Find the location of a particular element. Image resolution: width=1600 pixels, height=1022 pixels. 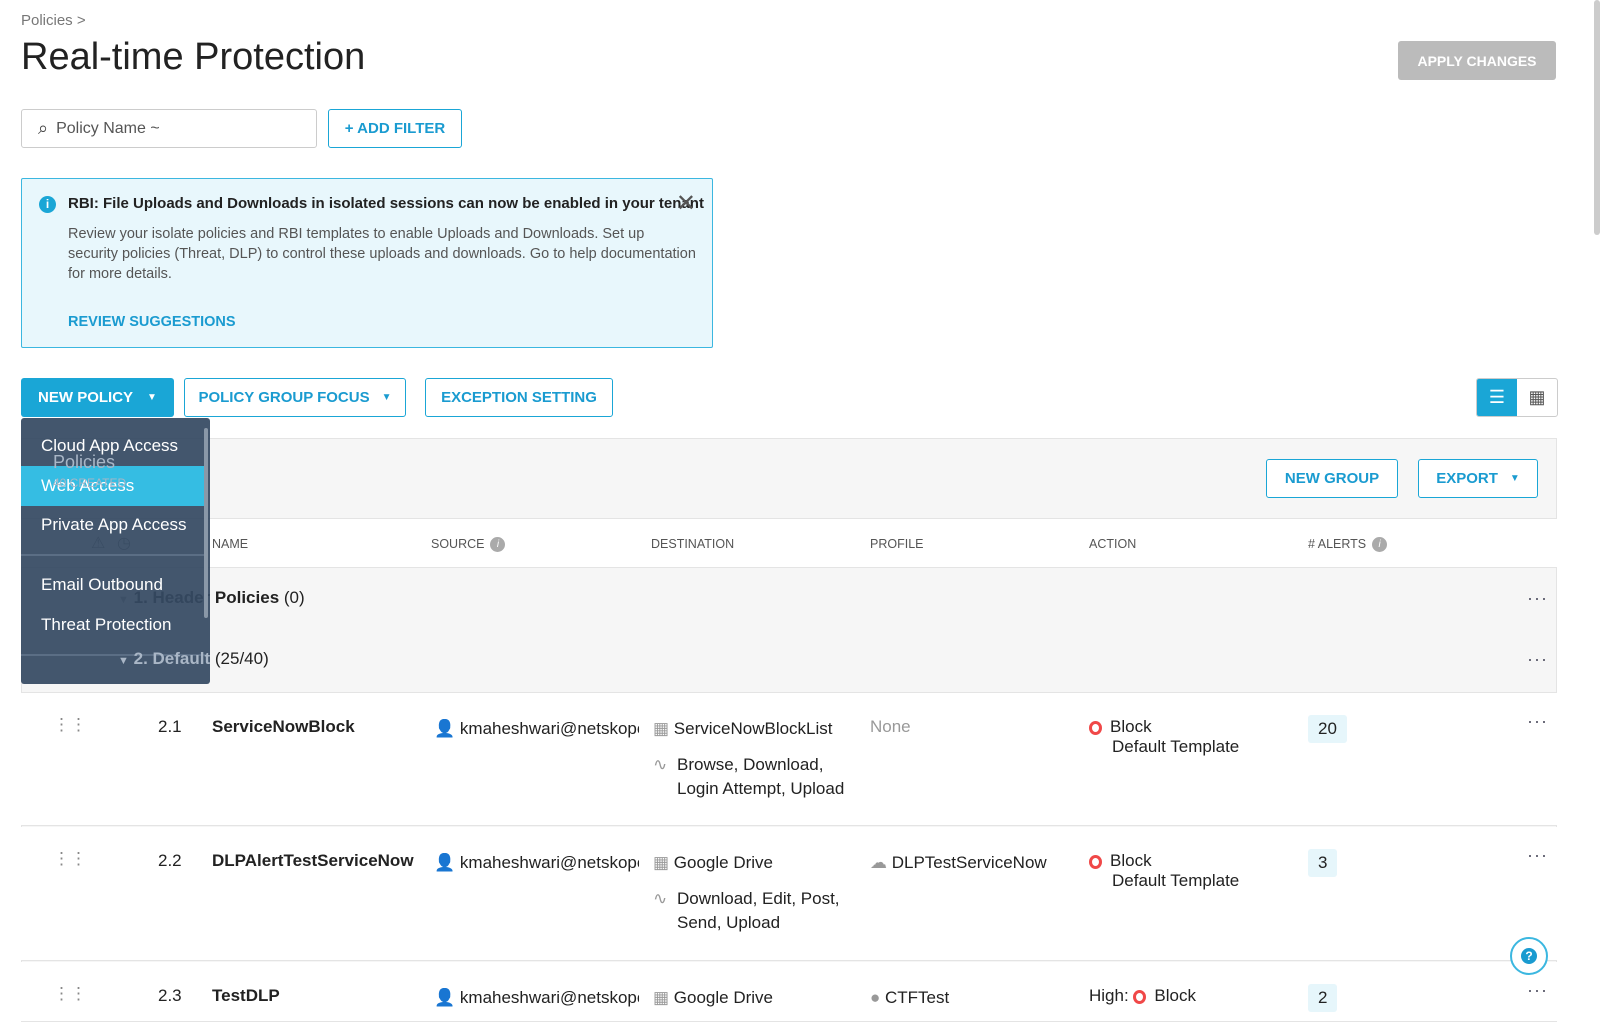

column-profile: PROFILE is located at coordinates (897, 544).